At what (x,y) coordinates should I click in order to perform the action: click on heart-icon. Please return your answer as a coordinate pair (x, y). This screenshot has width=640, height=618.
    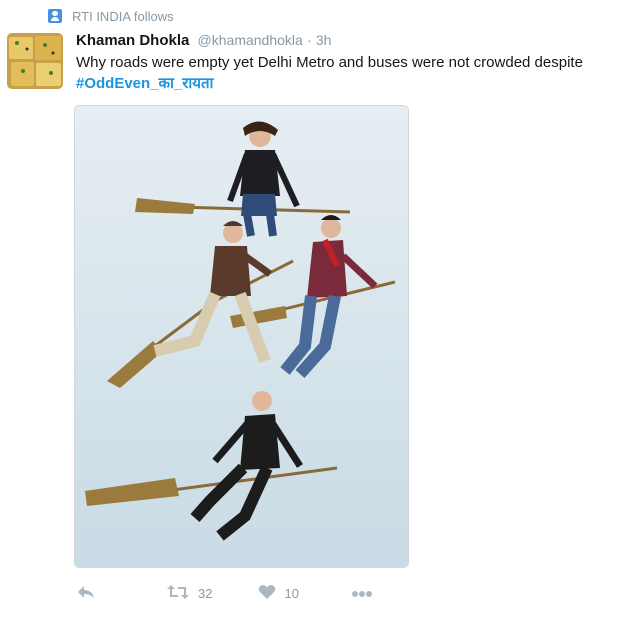
    Looking at the image, I should click on (267, 593).